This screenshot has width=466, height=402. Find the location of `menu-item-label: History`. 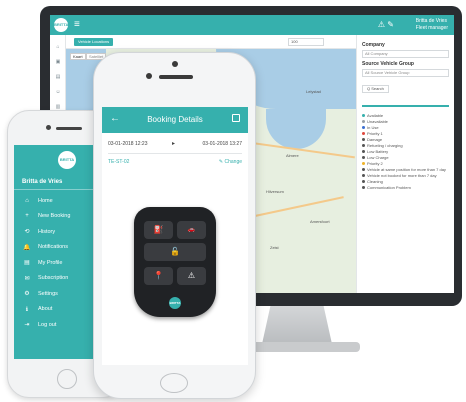

menu-item-label: History is located at coordinates (47, 231).